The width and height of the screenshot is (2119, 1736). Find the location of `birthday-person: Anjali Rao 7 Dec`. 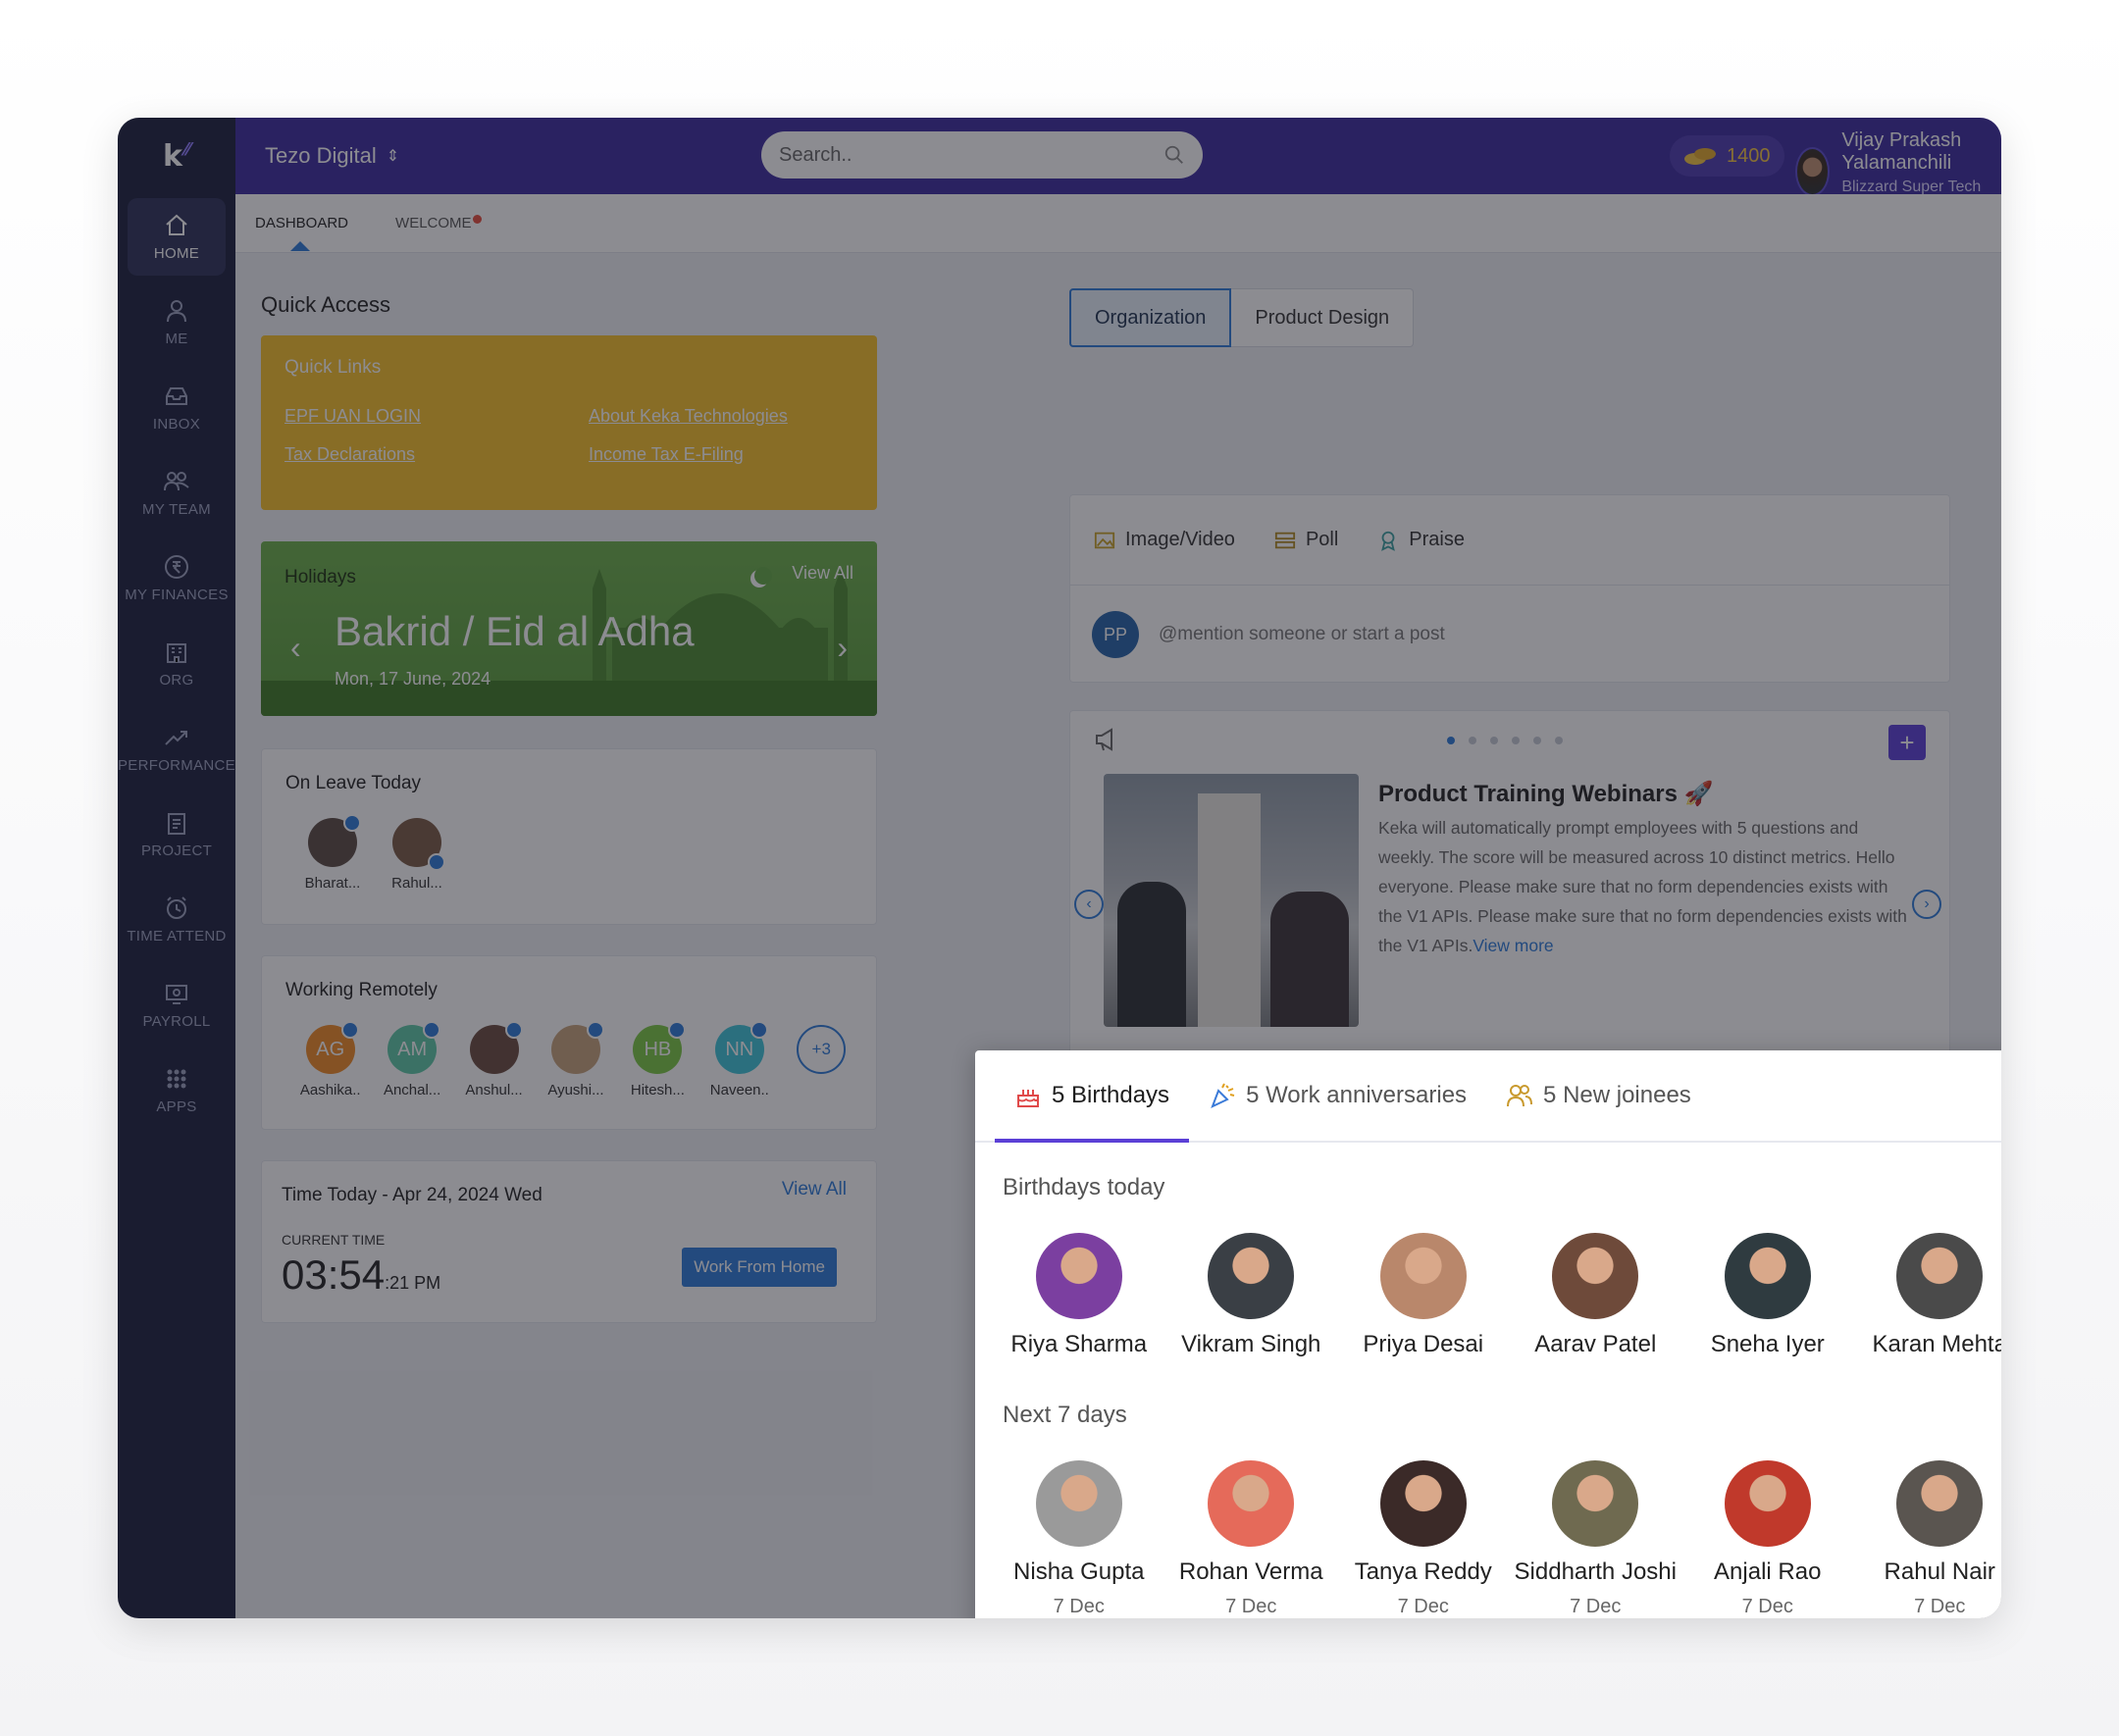

birthday-person: Anjali Rao 7 Dec is located at coordinates (1767, 1539).